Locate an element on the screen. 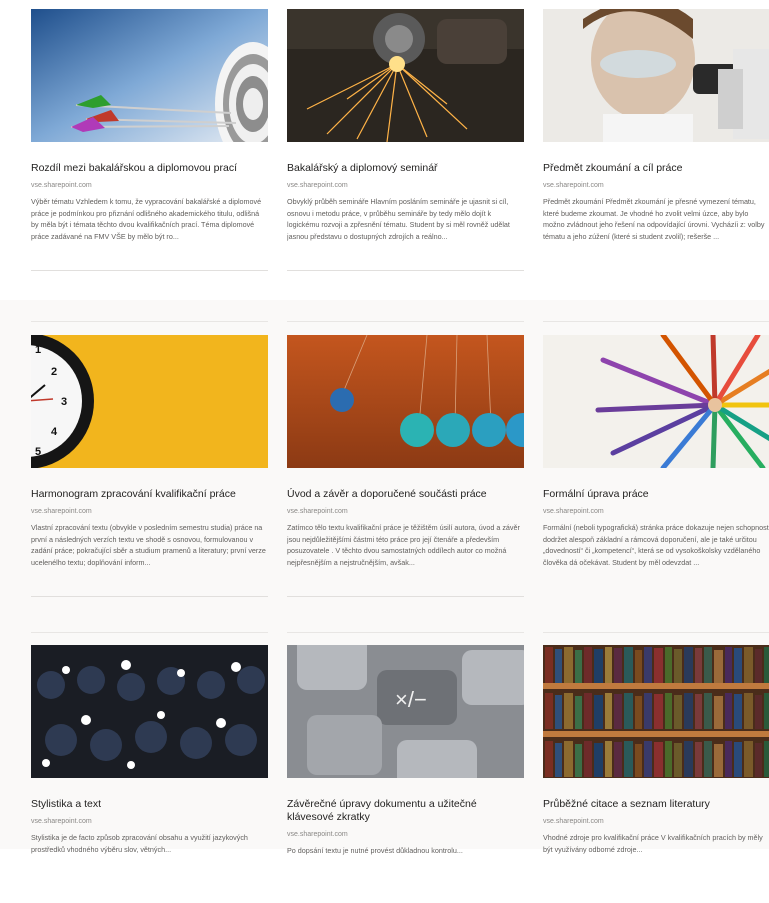  clock-yellow-image: 2 3 4 1 5 is located at coordinates (149, 401).